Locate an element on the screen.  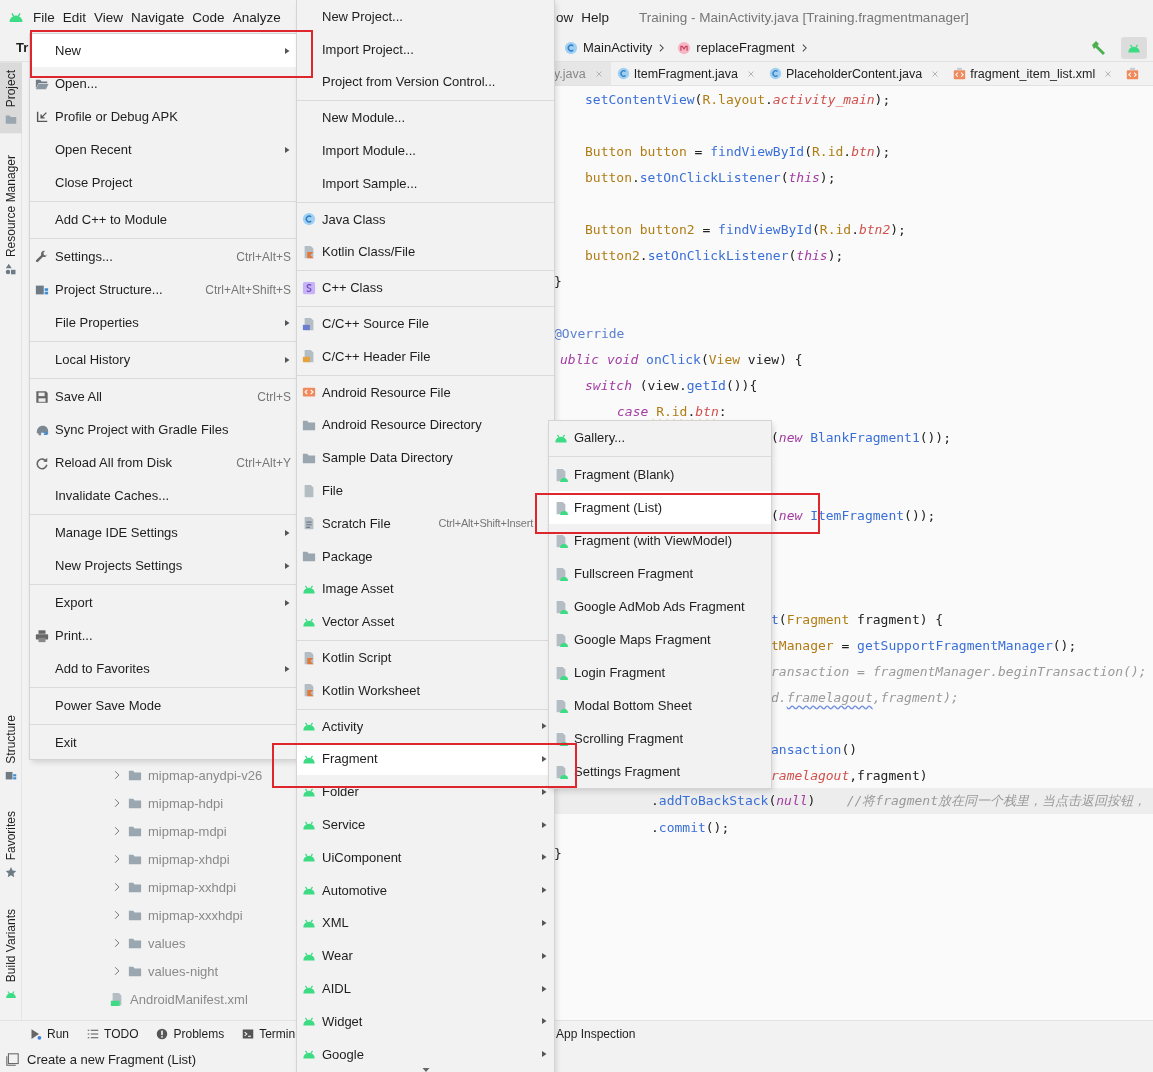
shortcut-text: Ctrl+Alt+S is located at coordinates (263, 256).